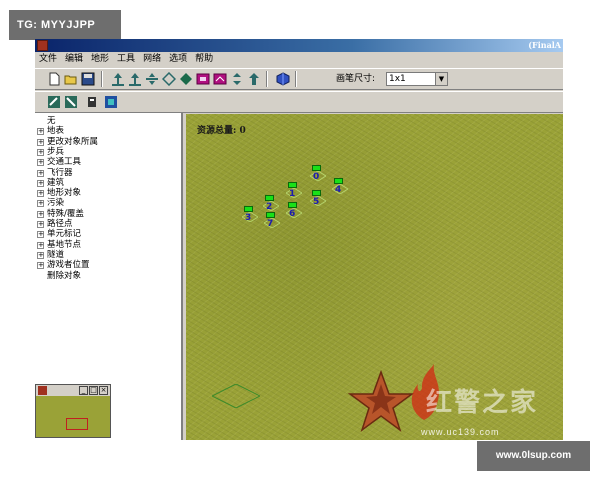 This screenshot has height=480, width=600. What do you see at coordinates (319, 201) in the screenshot?
I see `waypoint-5: 5` at bounding box center [319, 201].